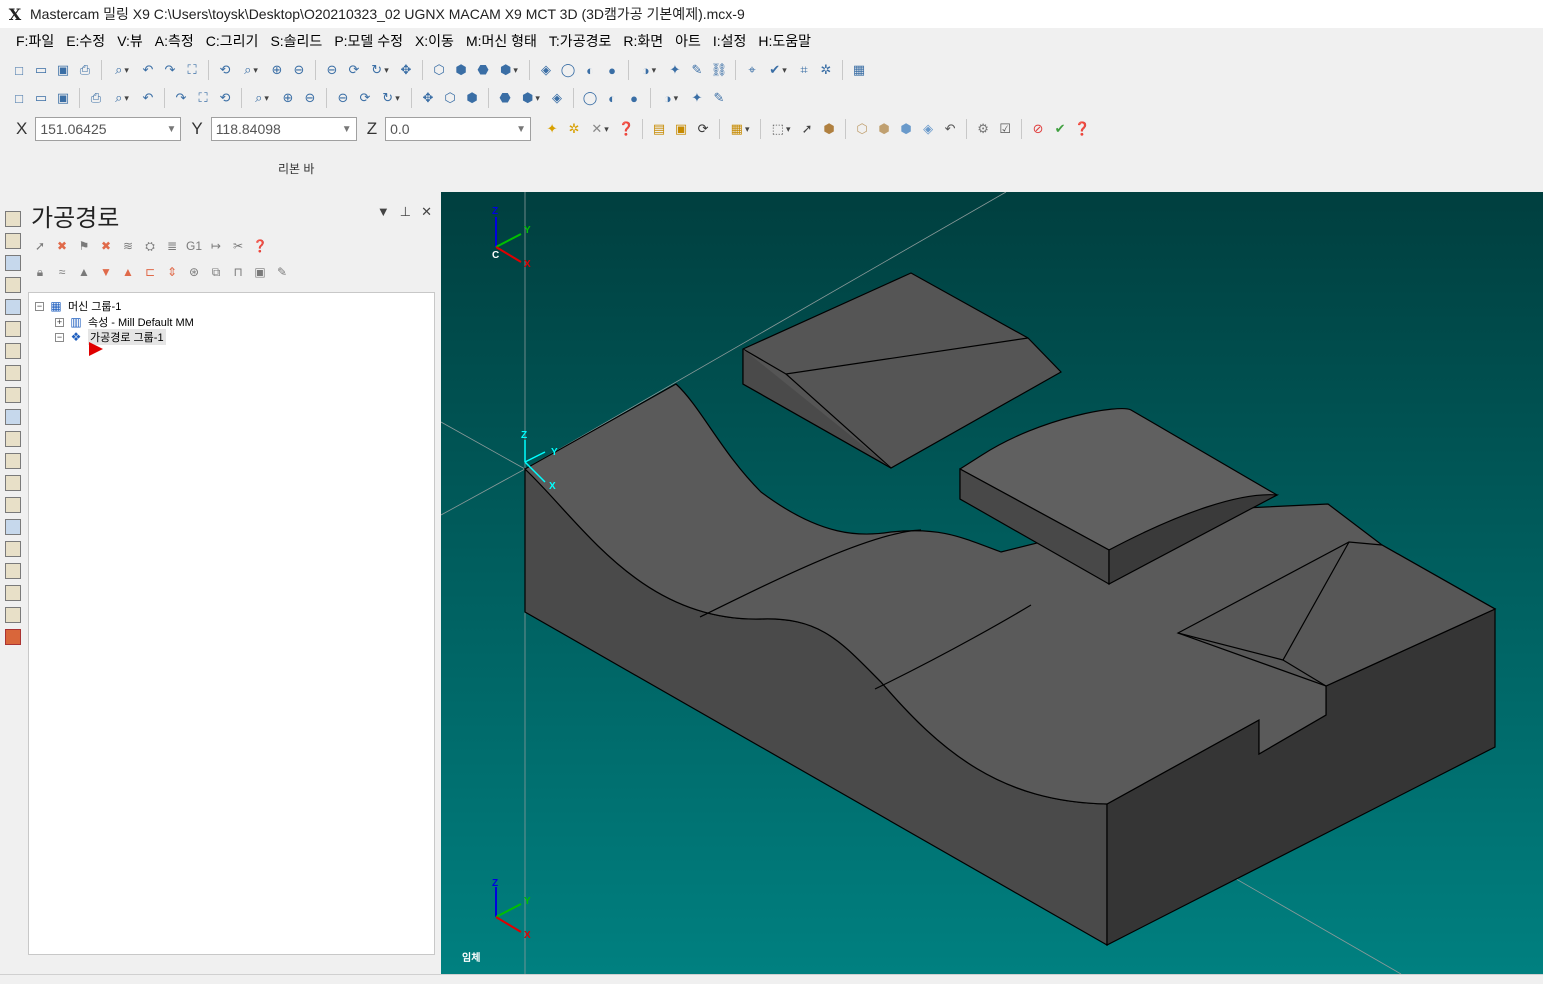  I want to click on helix-icon, so click(13, 373).